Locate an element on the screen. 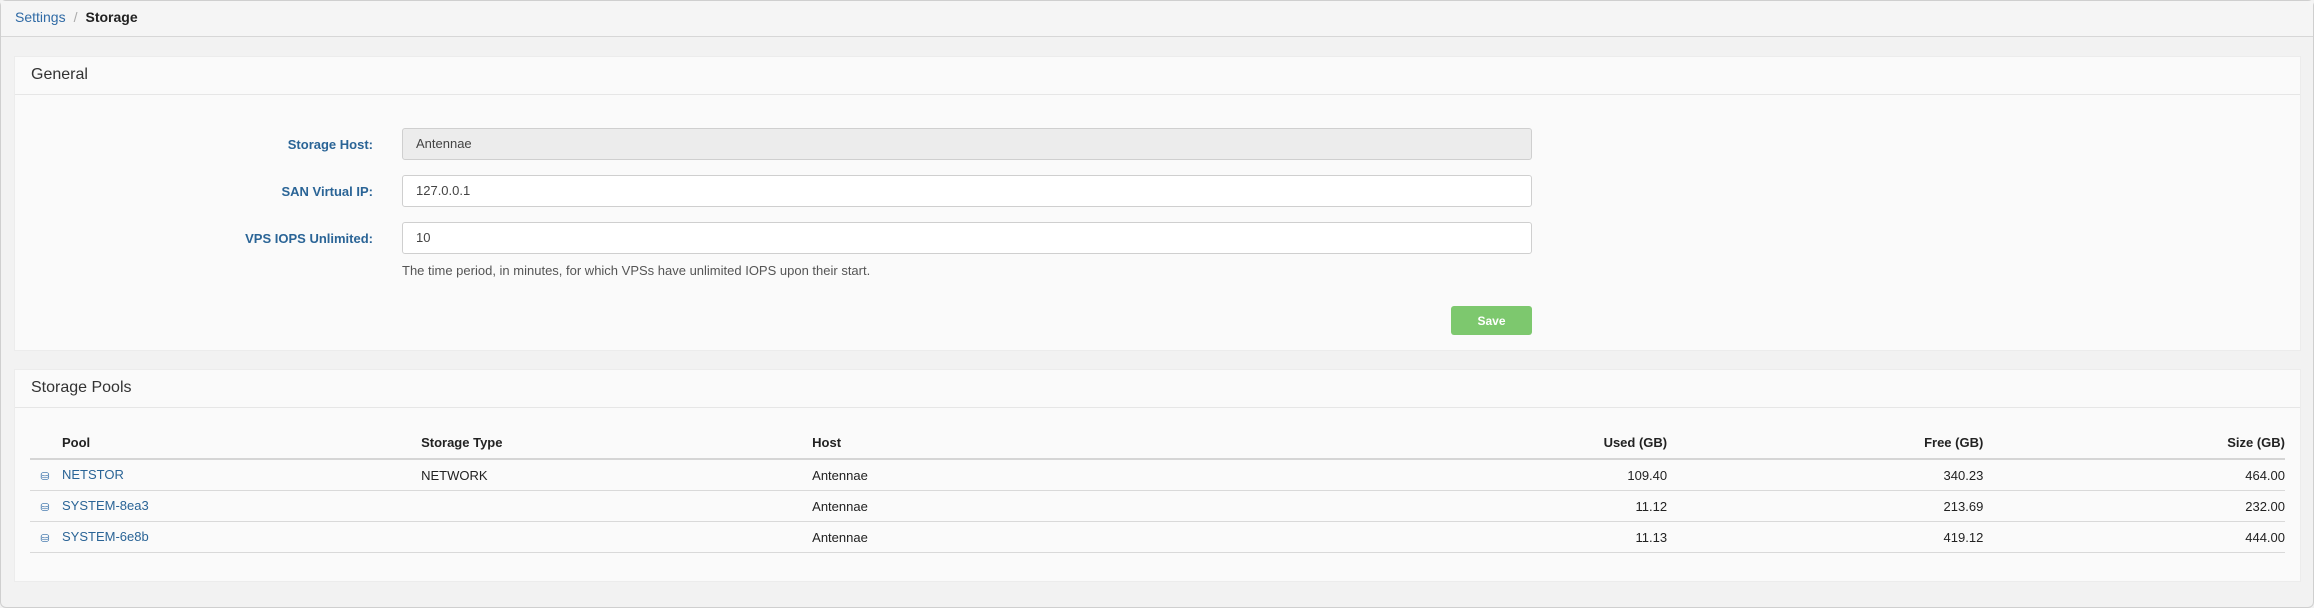 This screenshot has height=608, width=2314. free-cell: 419.12 is located at coordinates (1825, 537).